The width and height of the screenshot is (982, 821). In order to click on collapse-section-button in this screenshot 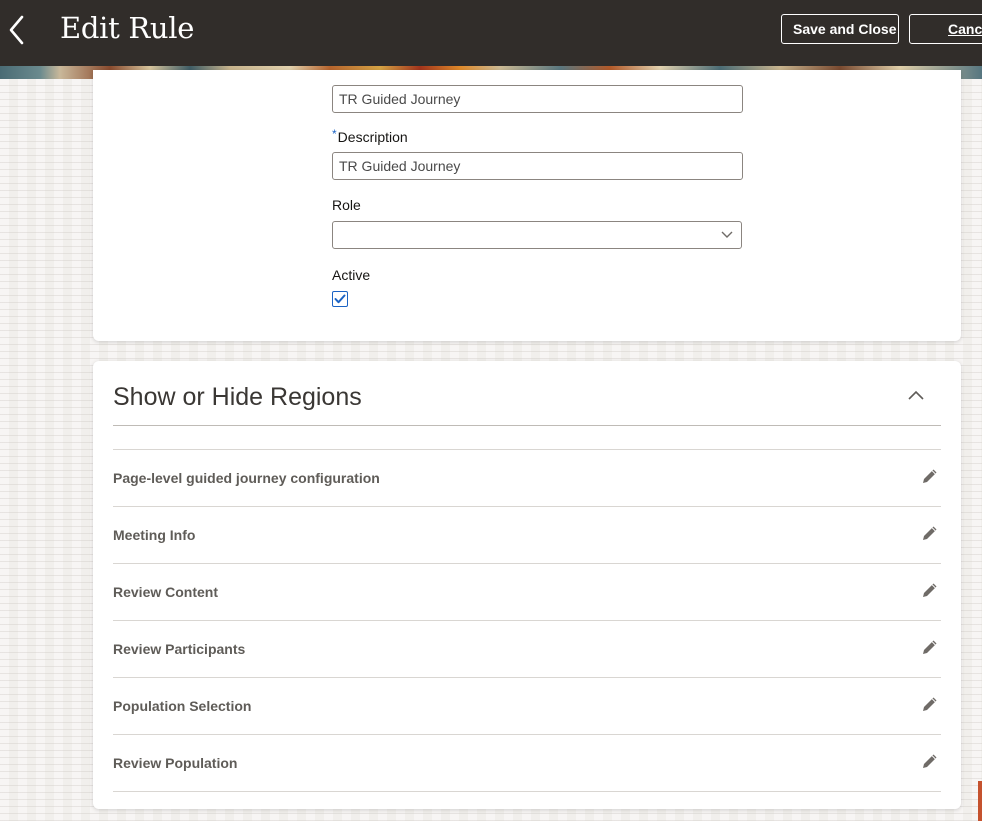, I will do `click(916, 395)`.